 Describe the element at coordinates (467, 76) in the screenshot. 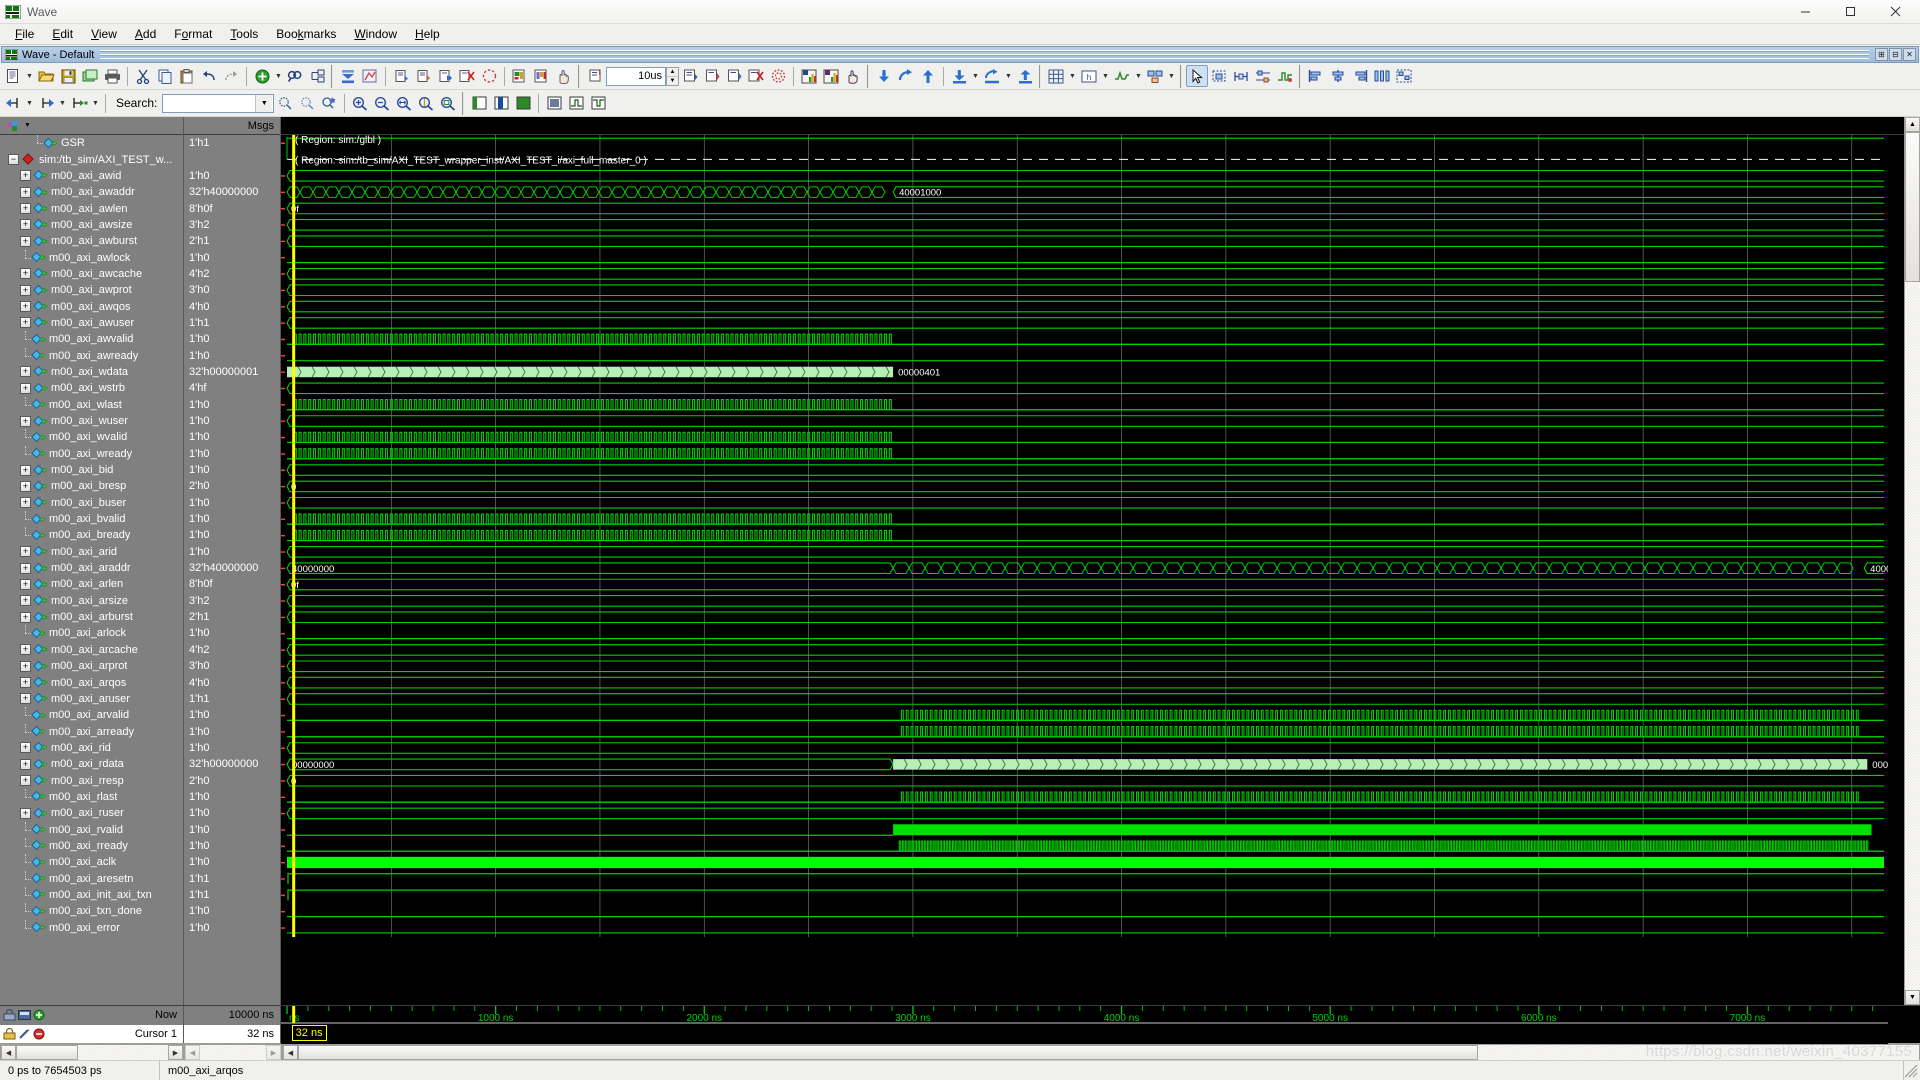

I see `break-icon` at that location.